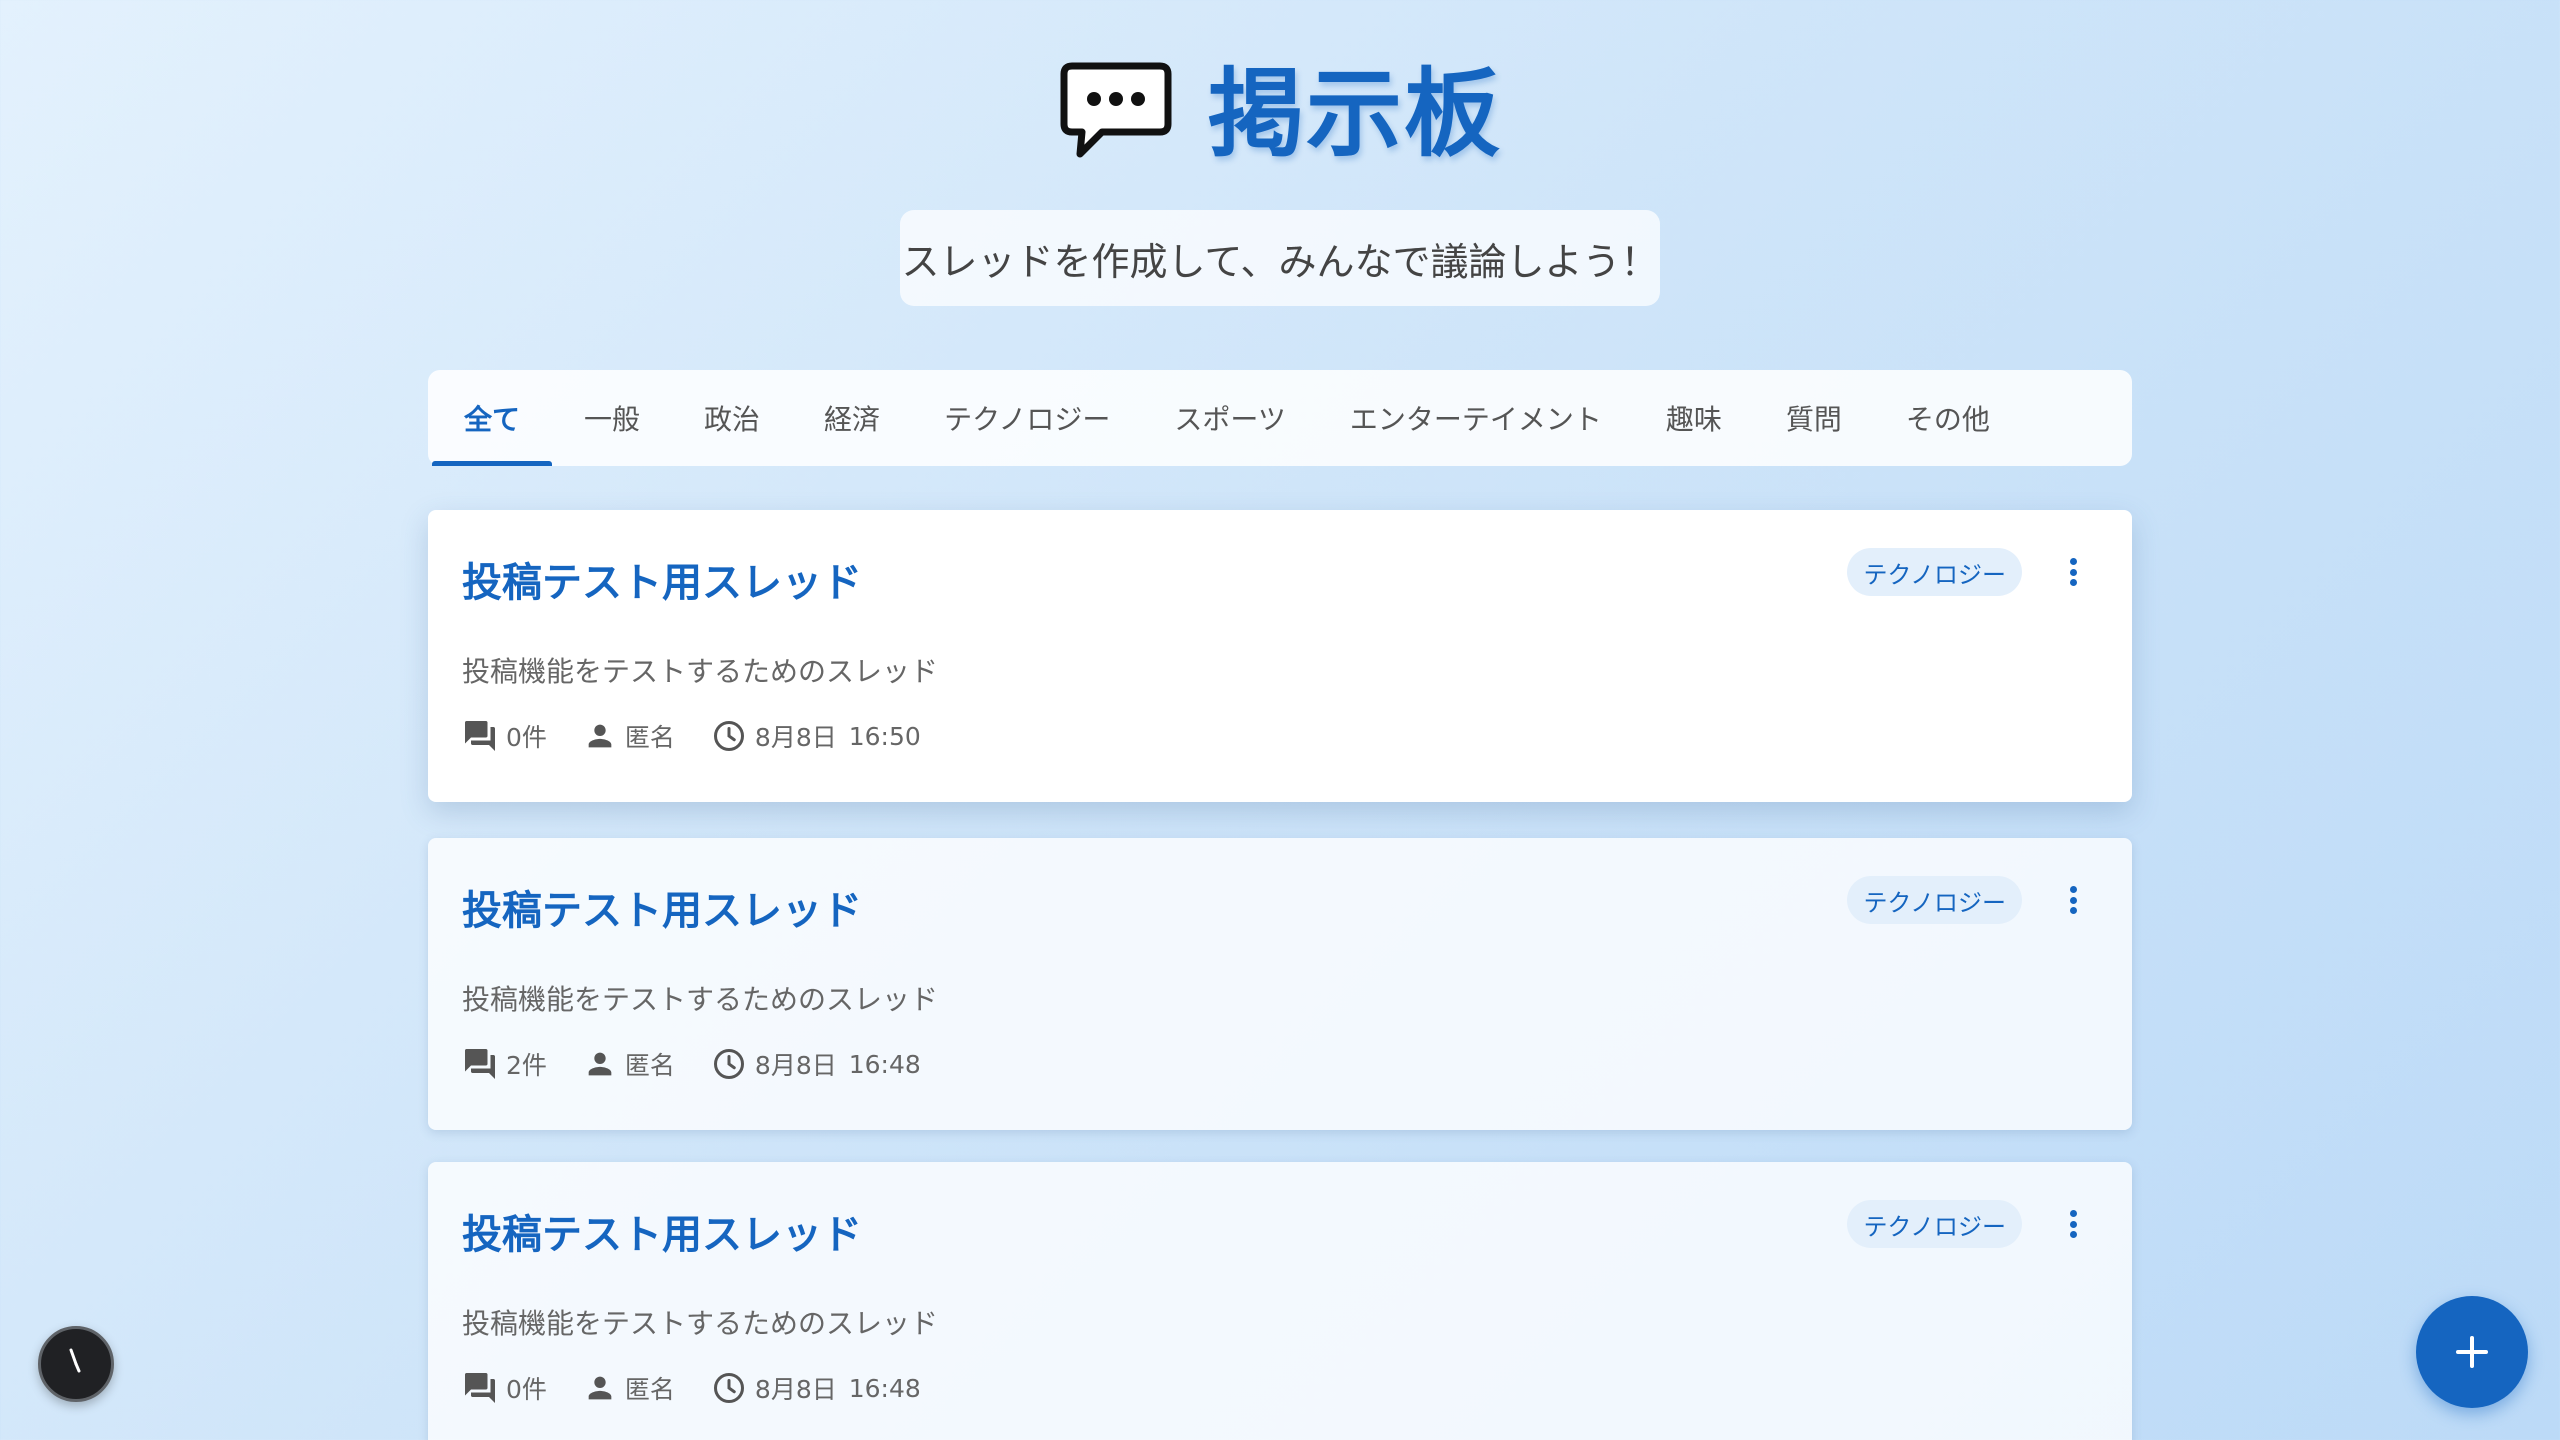 The image size is (2560, 1440). Describe the element at coordinates (1814, 418) in the screenshot. I see `tab-question: 質問` at that location.